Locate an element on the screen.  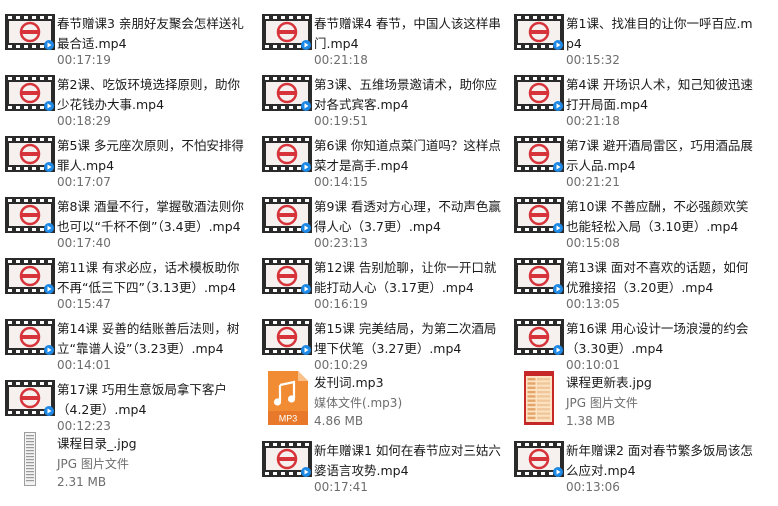
video-file-item: 第15课 完美结局，为第二次酒局埋下伏笔（3.27更）.mp4 00:10:29 is located at coordinates (383, 341).